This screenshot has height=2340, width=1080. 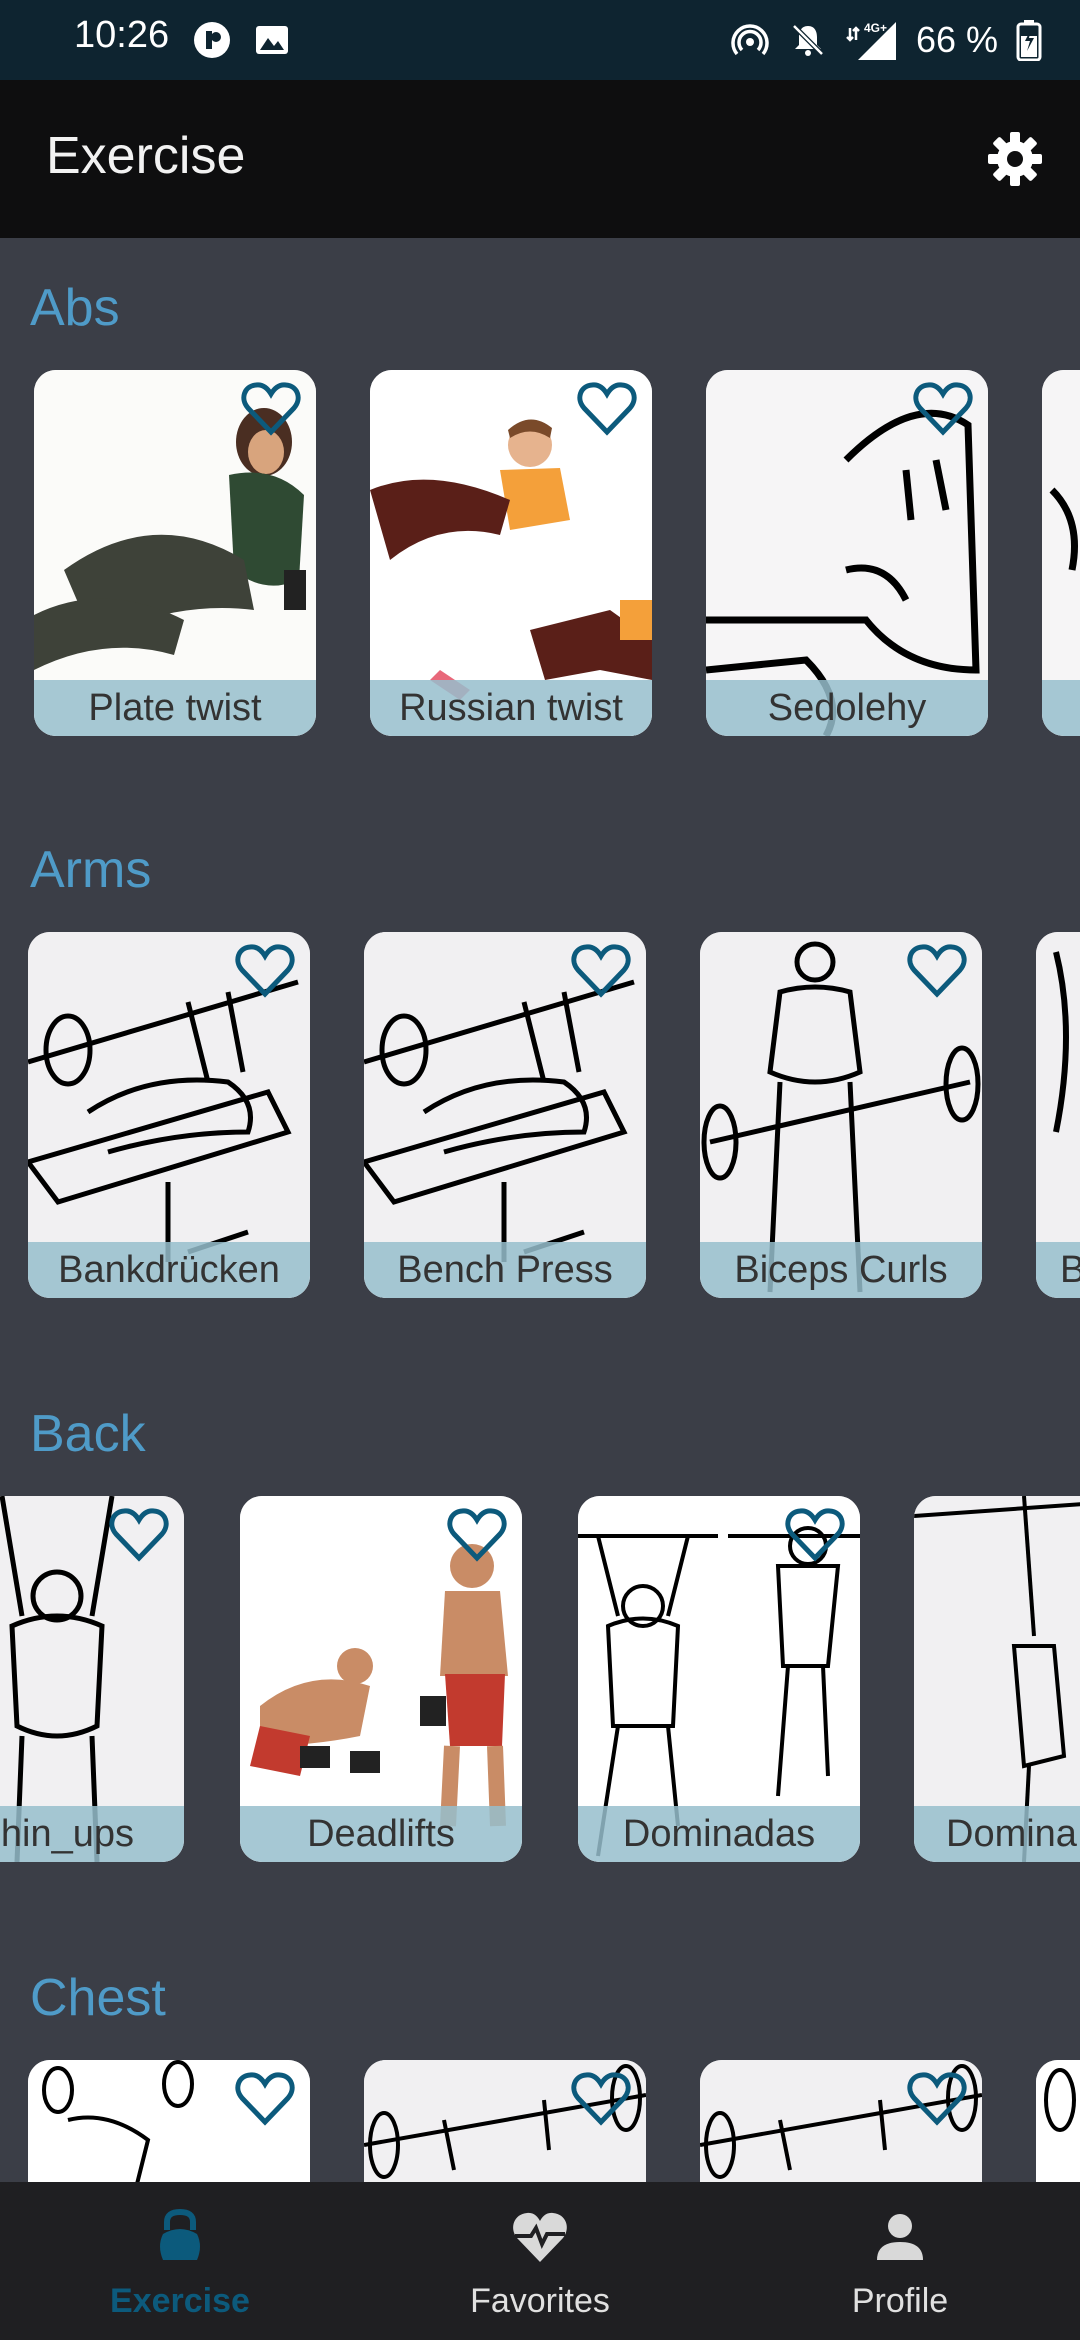 What do you see at coordinates (1058, 1270) in the screenshot?
I see `card-label: B` at bounding box center [1058, 1270].